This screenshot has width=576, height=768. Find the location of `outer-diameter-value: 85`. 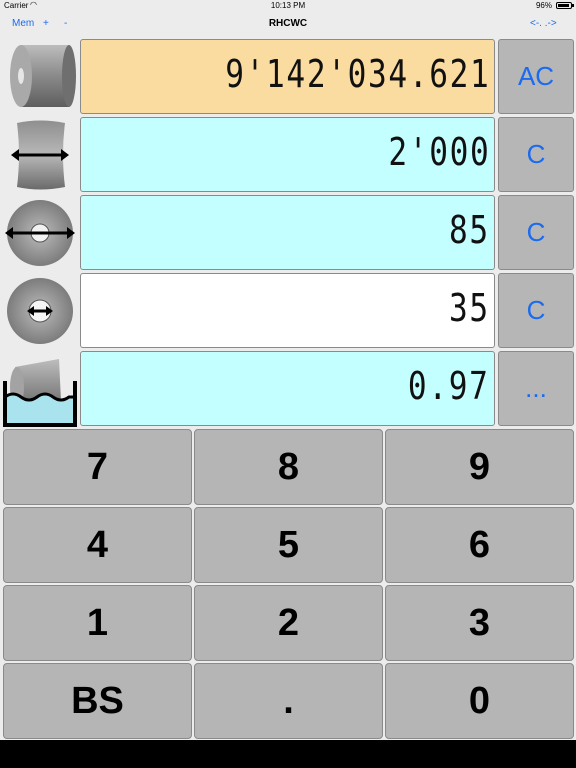

outer-diameter-value: 85 is located at coordinates (469, 230).